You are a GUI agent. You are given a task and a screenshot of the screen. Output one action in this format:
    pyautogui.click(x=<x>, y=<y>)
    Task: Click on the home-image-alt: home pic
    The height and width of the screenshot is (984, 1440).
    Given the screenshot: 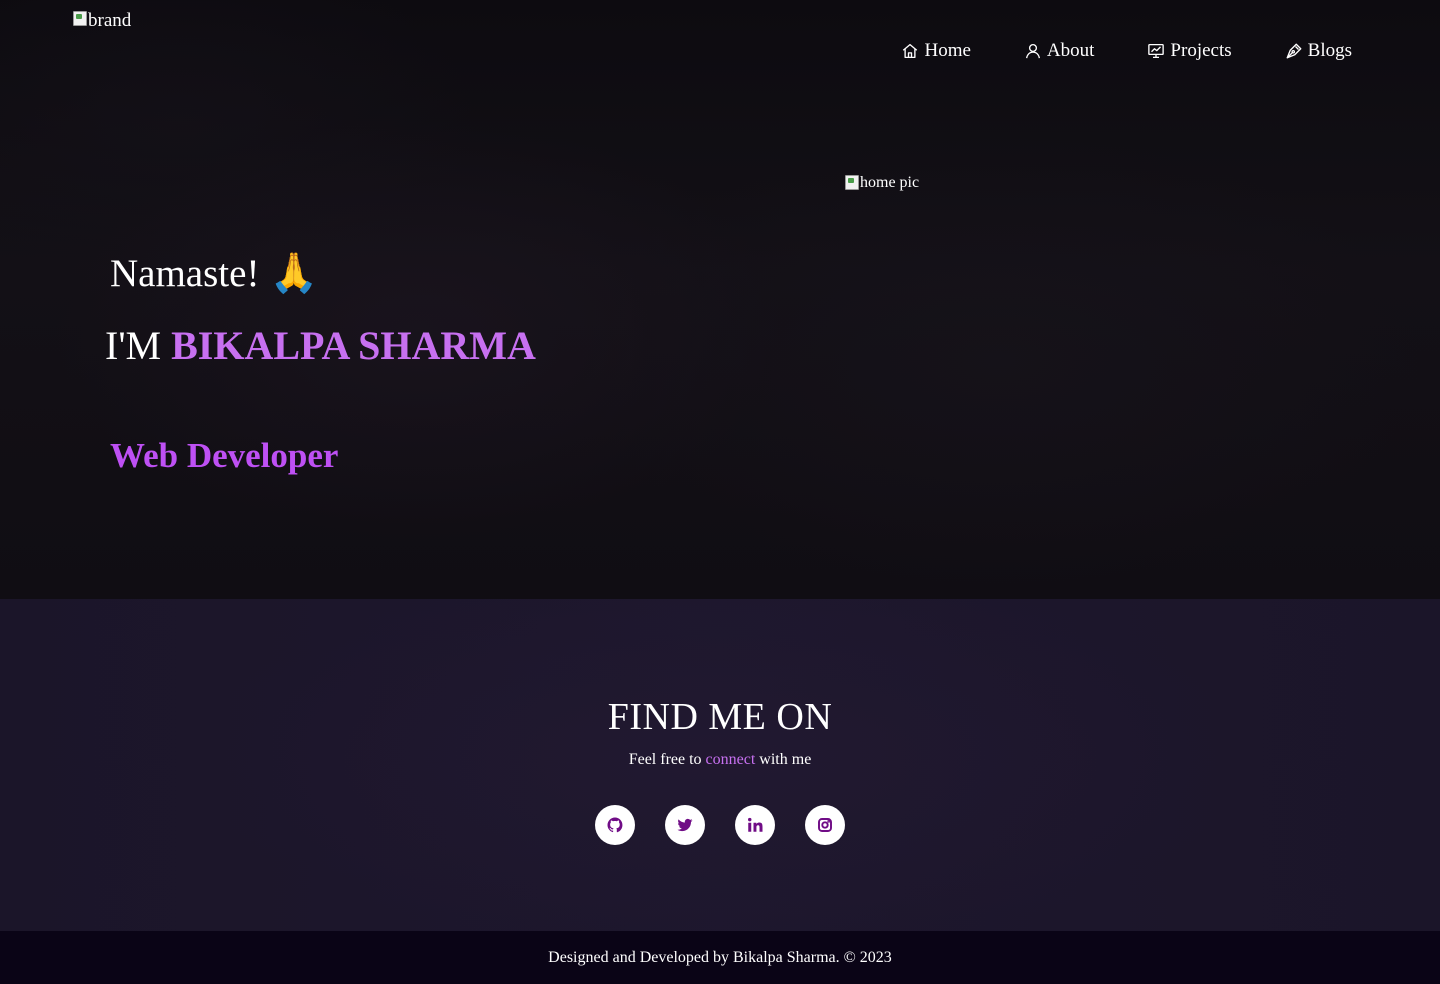 What is the action you would take?
    pyautogui.click(x=890, y=182)
    